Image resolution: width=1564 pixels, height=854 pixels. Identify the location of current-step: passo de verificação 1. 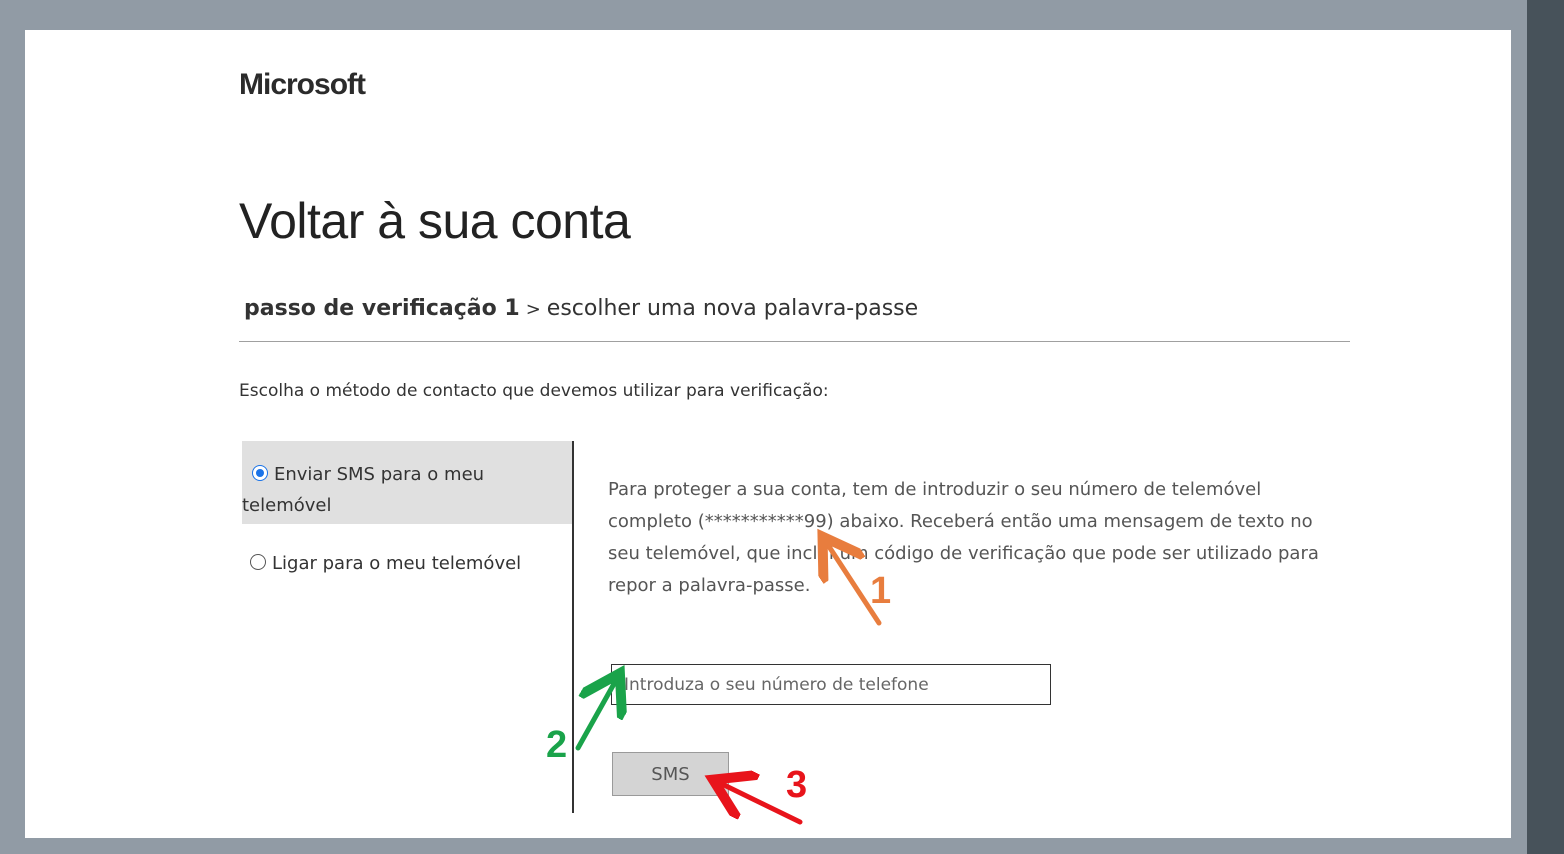
(382, 308).